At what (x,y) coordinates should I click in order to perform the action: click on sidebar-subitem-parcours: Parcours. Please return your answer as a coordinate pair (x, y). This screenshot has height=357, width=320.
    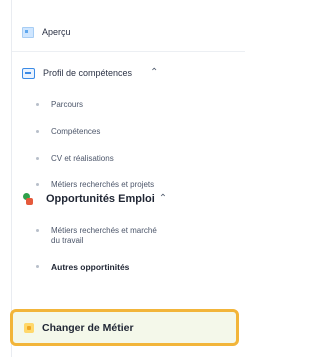
    Looking at the image, I should click on (59, 105).